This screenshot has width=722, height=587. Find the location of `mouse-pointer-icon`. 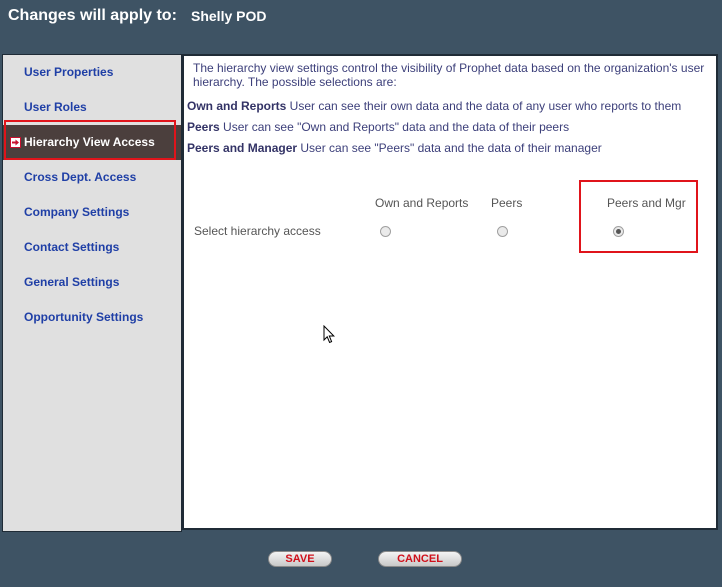

mouse-pointer-icon is located at coordinates (329, 336).